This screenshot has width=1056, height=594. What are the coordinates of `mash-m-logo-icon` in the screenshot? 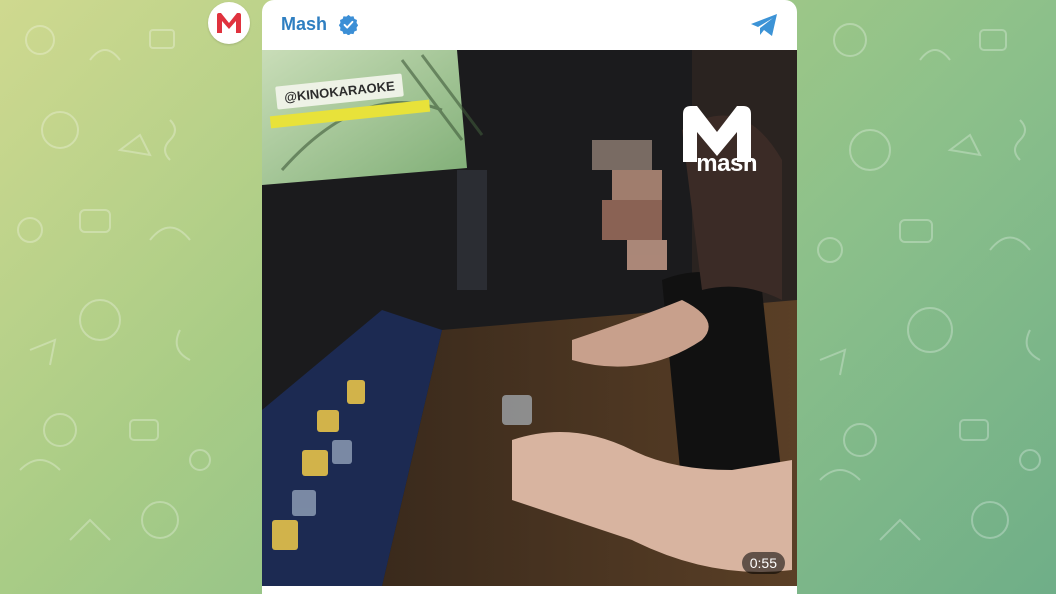 It's located at (229, 23).